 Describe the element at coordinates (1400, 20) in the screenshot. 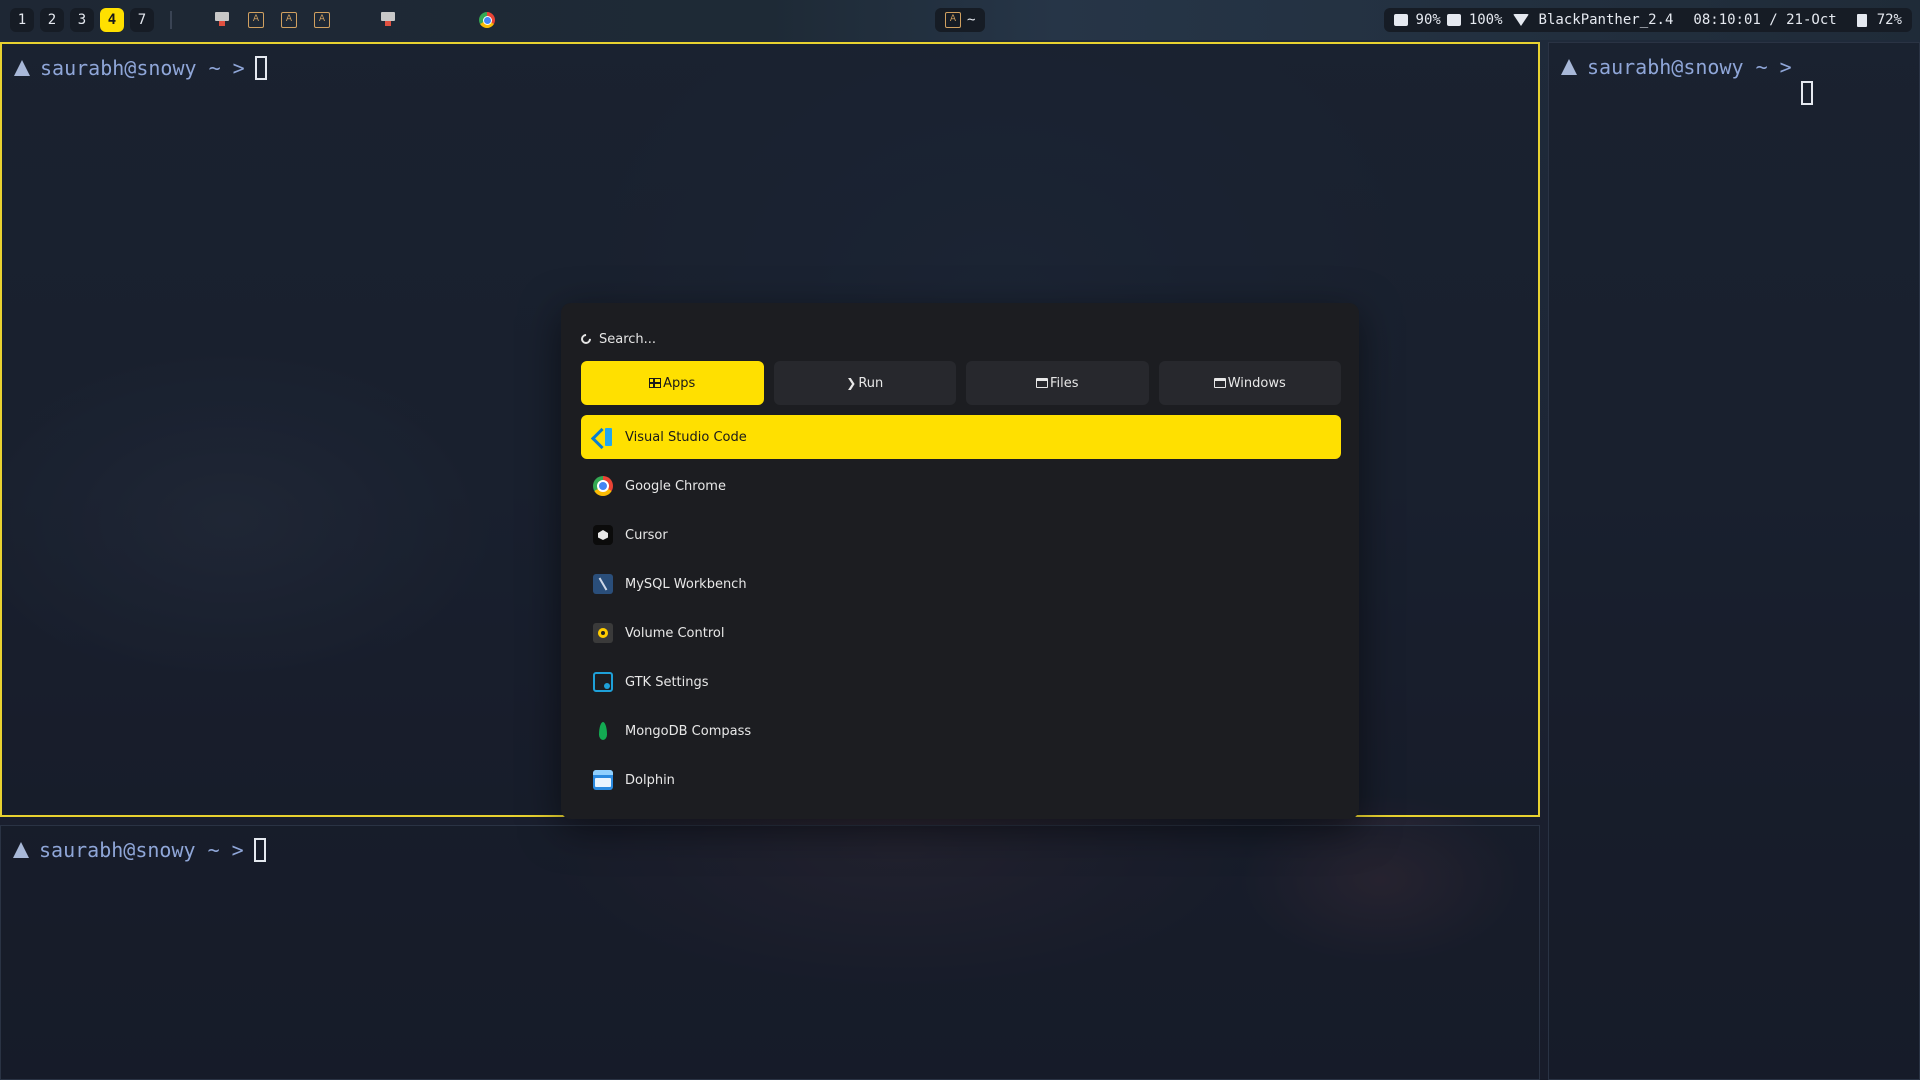

I see `brightness-icon` at that location.